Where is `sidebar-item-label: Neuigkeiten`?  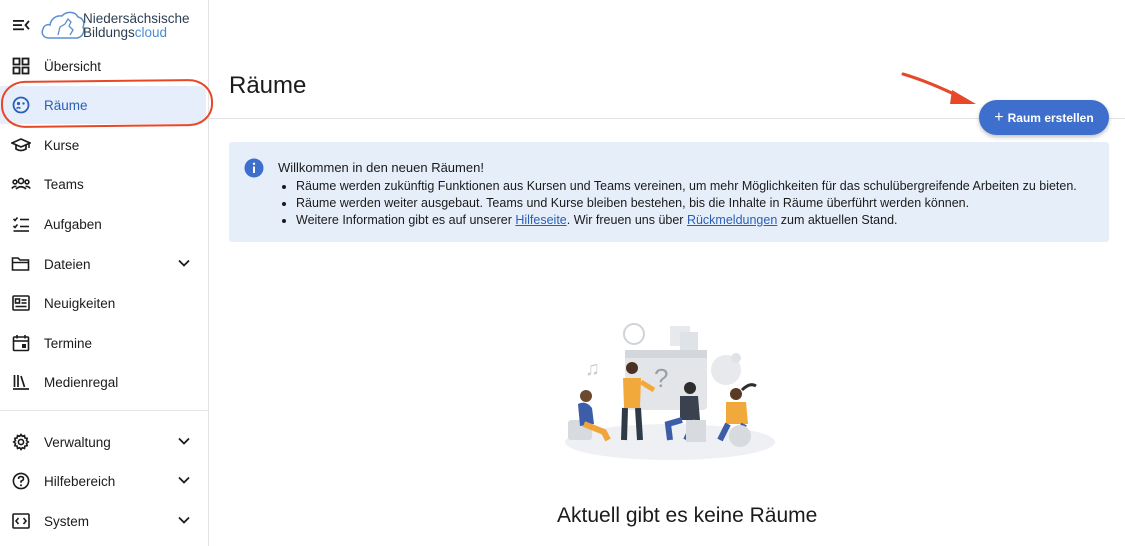
sidebar-item-label: Neuigkeiten is located at coordinates (80, 303).